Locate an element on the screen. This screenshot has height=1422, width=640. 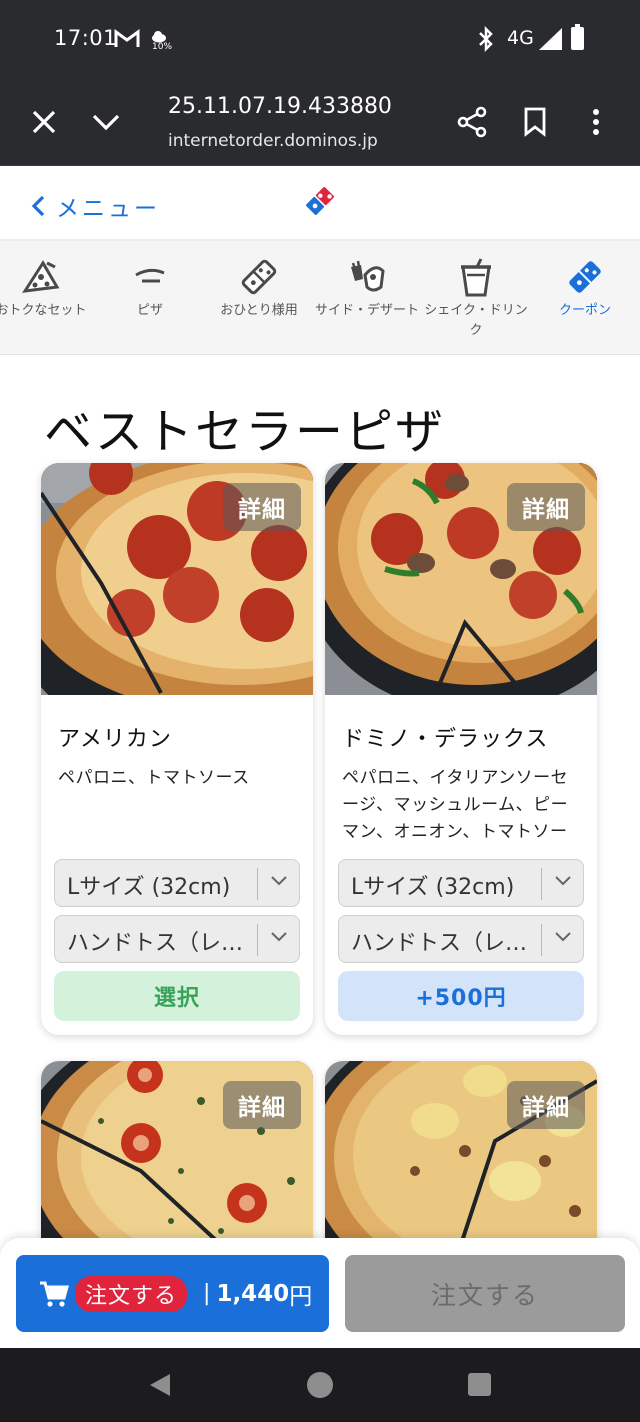
back-to-menu-link: メニュー is located at coordinates (95, 206).